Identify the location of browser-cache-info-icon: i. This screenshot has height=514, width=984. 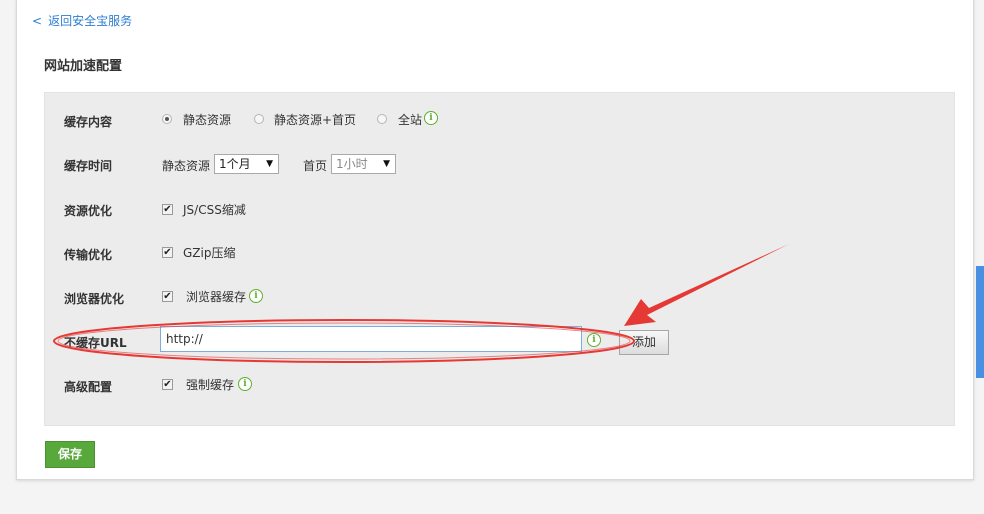
(256, 296).